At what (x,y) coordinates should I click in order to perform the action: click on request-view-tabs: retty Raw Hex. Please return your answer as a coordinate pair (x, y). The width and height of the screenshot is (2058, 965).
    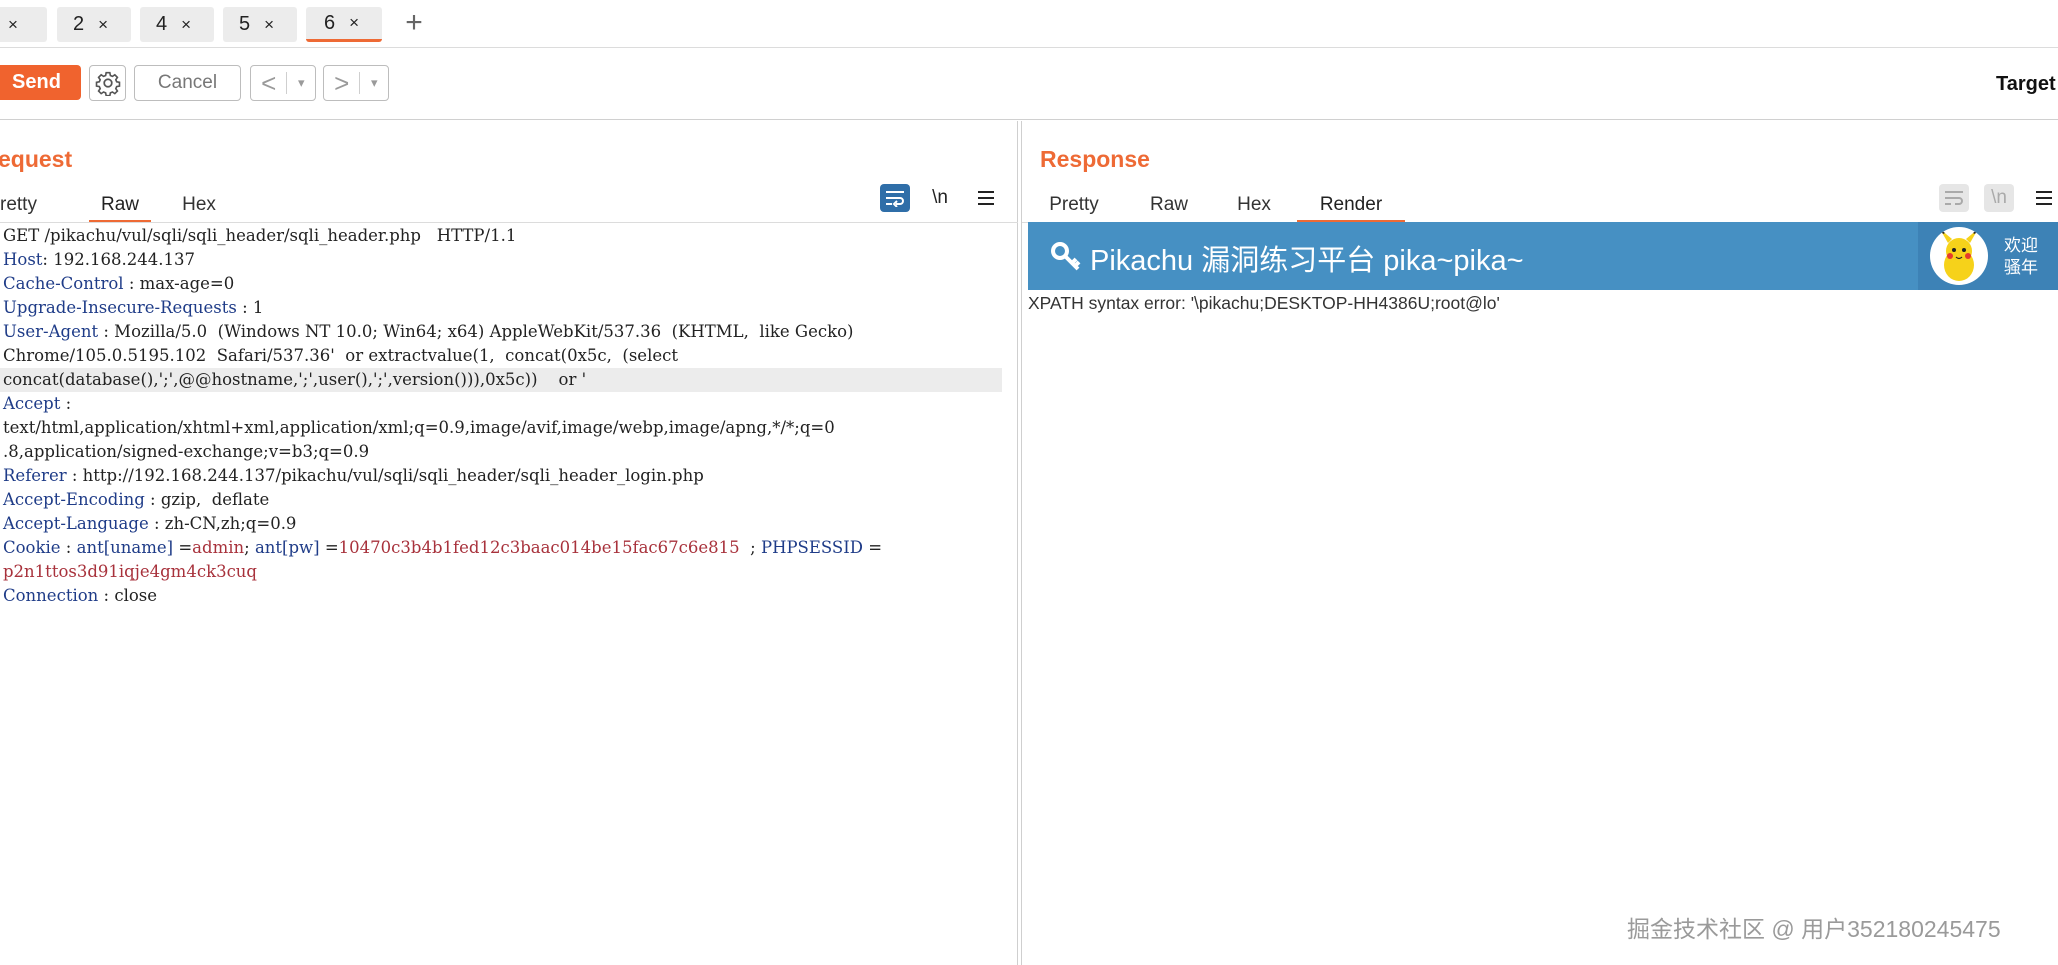
    Looking at the image, I should click on (113, 205).